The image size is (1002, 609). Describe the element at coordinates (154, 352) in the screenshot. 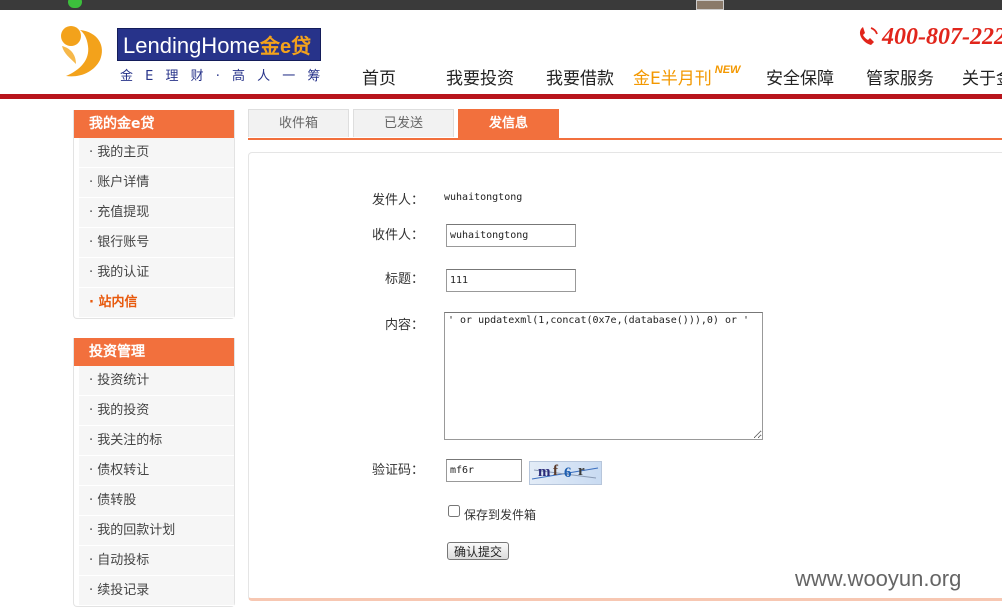

I see `sidebar-invest-title: 投资管理` at that location.